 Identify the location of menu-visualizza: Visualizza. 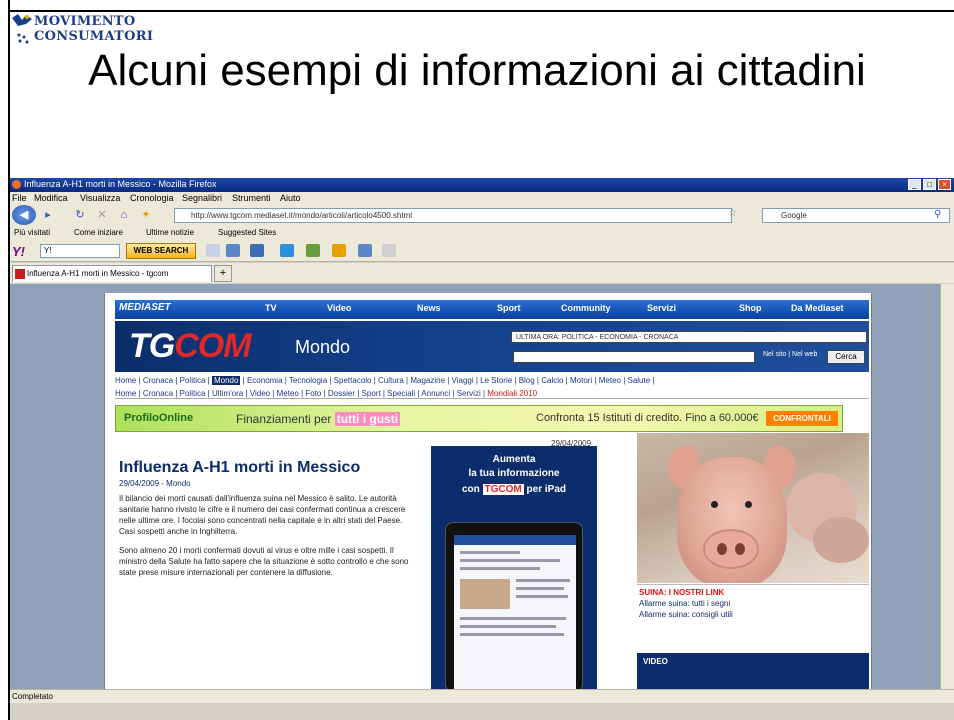
(100, 198).